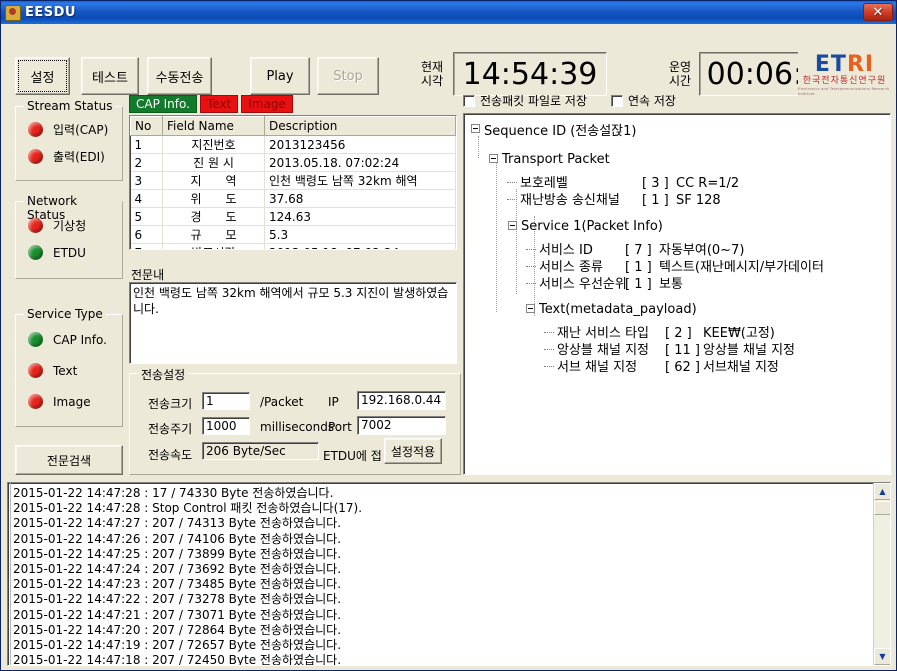  I want to click on tx-size-label: 전송크기, so click(170, 404).